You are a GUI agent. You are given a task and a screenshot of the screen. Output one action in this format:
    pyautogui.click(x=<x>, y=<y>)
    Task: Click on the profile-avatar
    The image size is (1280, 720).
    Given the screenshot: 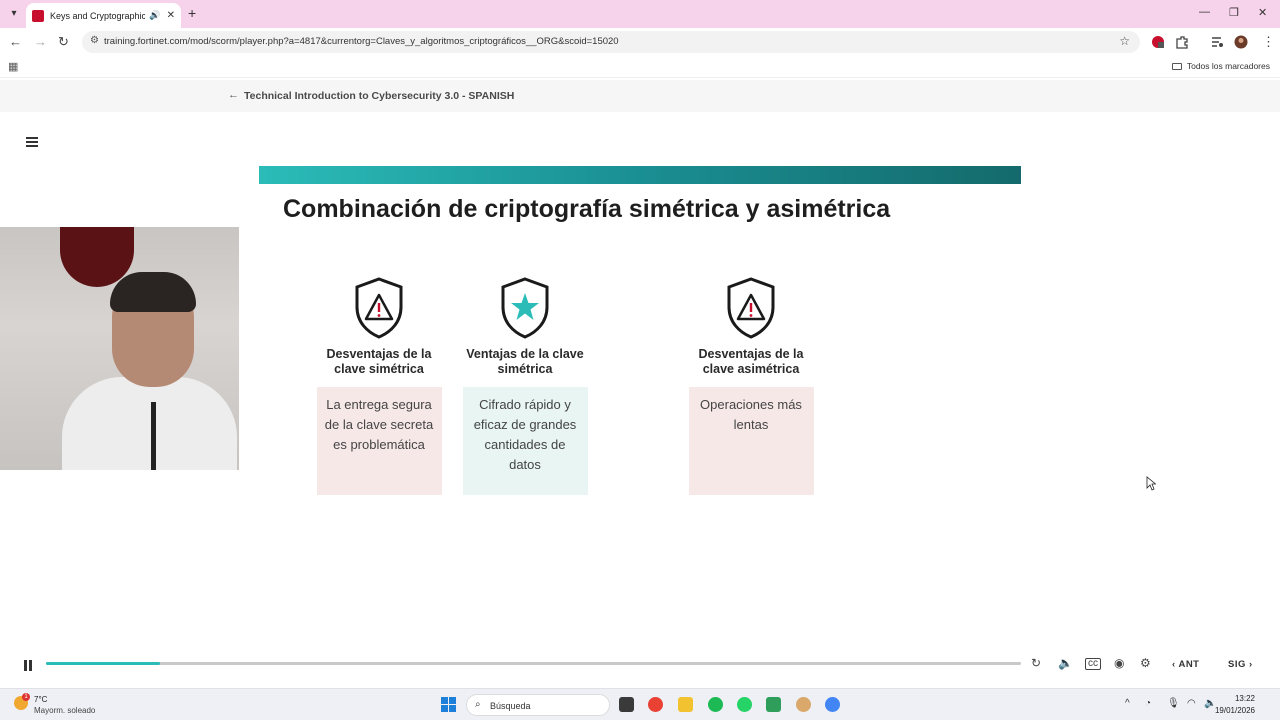 What is the action you would take?
    pyautogui.click(x=1241, y=42)
    